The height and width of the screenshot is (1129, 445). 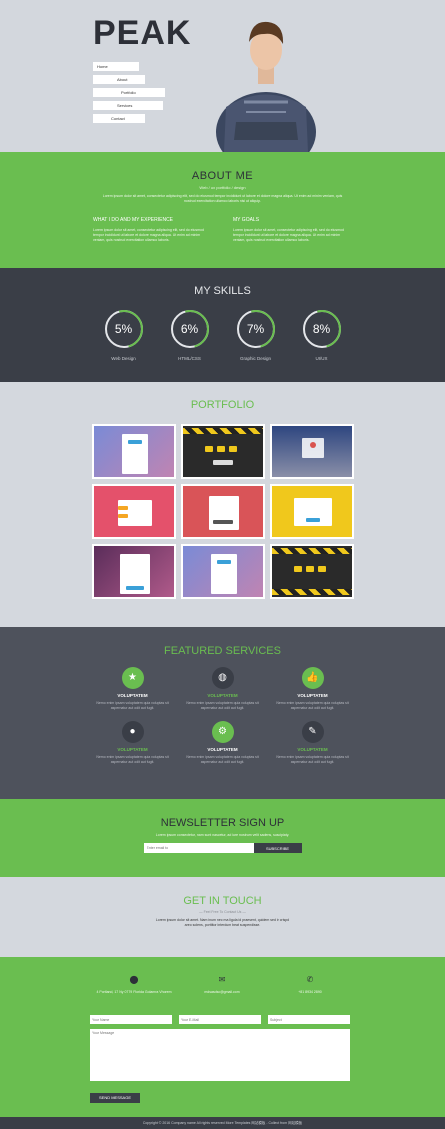 I want to click on skill-item: 8% UI/UX, so click(x=321, y=335).